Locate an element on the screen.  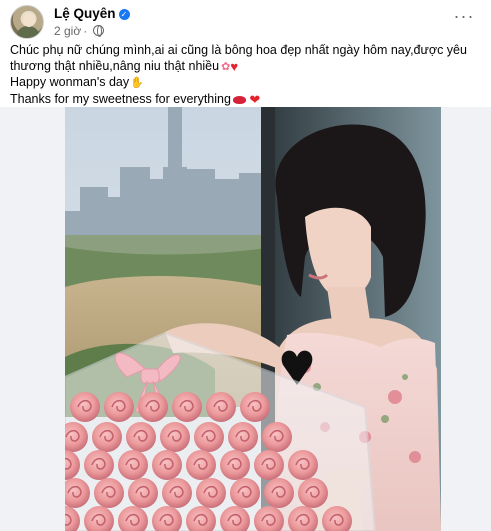
author-avatar is located at coordinates (27, 22).